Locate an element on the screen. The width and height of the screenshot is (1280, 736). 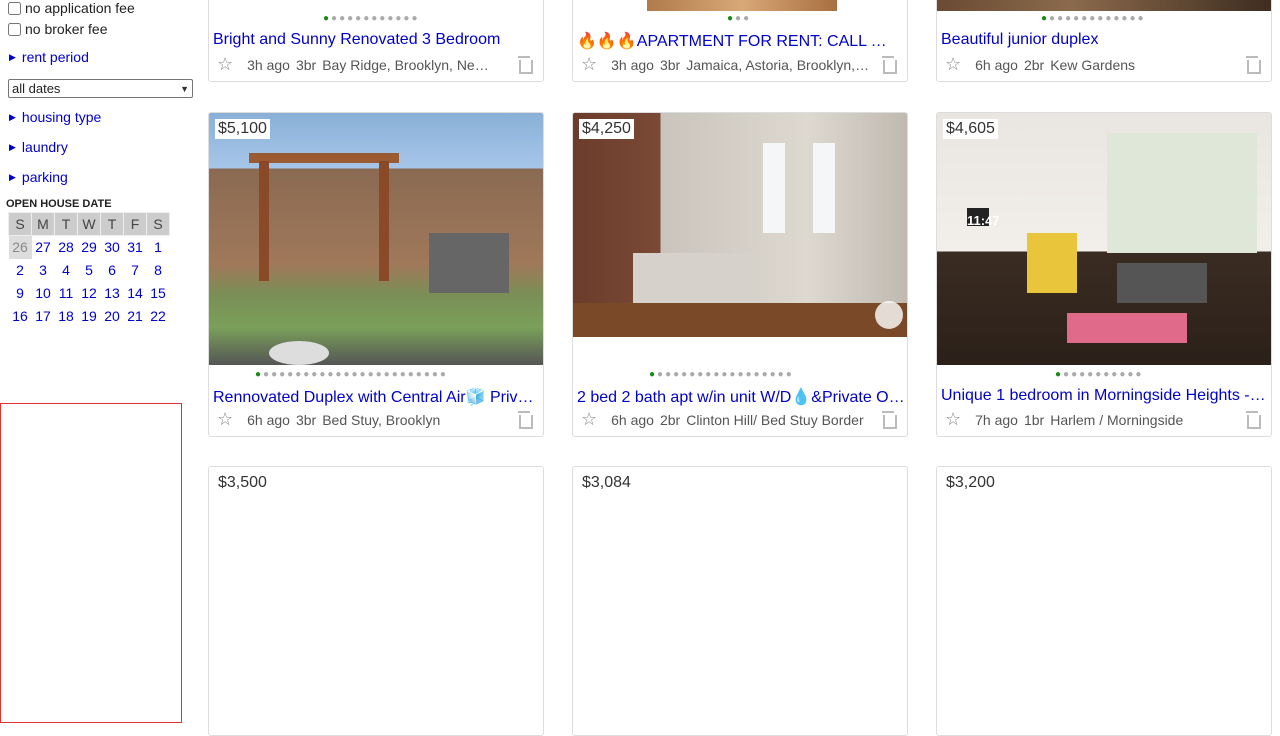
calendar-day: 14 is located at coordinates (135, 293).